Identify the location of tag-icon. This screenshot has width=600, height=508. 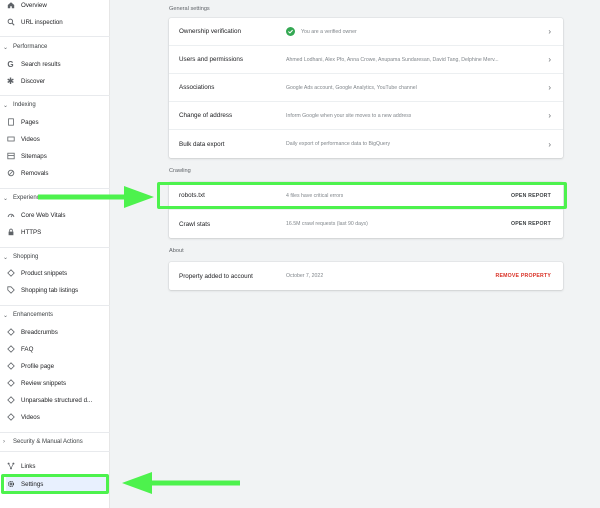
(10, 290).